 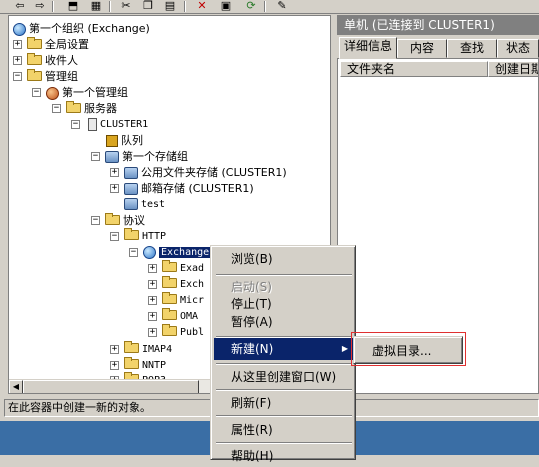 I want to click on back-icon: ⇦, so click(x=20, y=6).